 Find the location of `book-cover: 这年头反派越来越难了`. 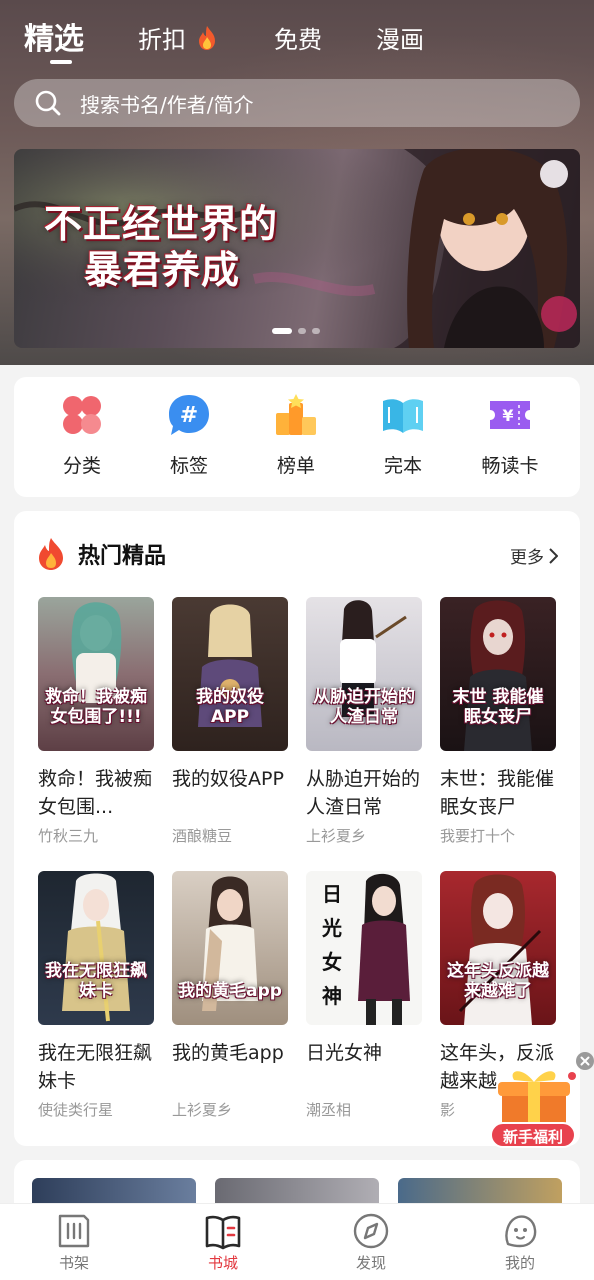

book-cover: 这年头反派越来越难了 is located at coordinates (498, 948).